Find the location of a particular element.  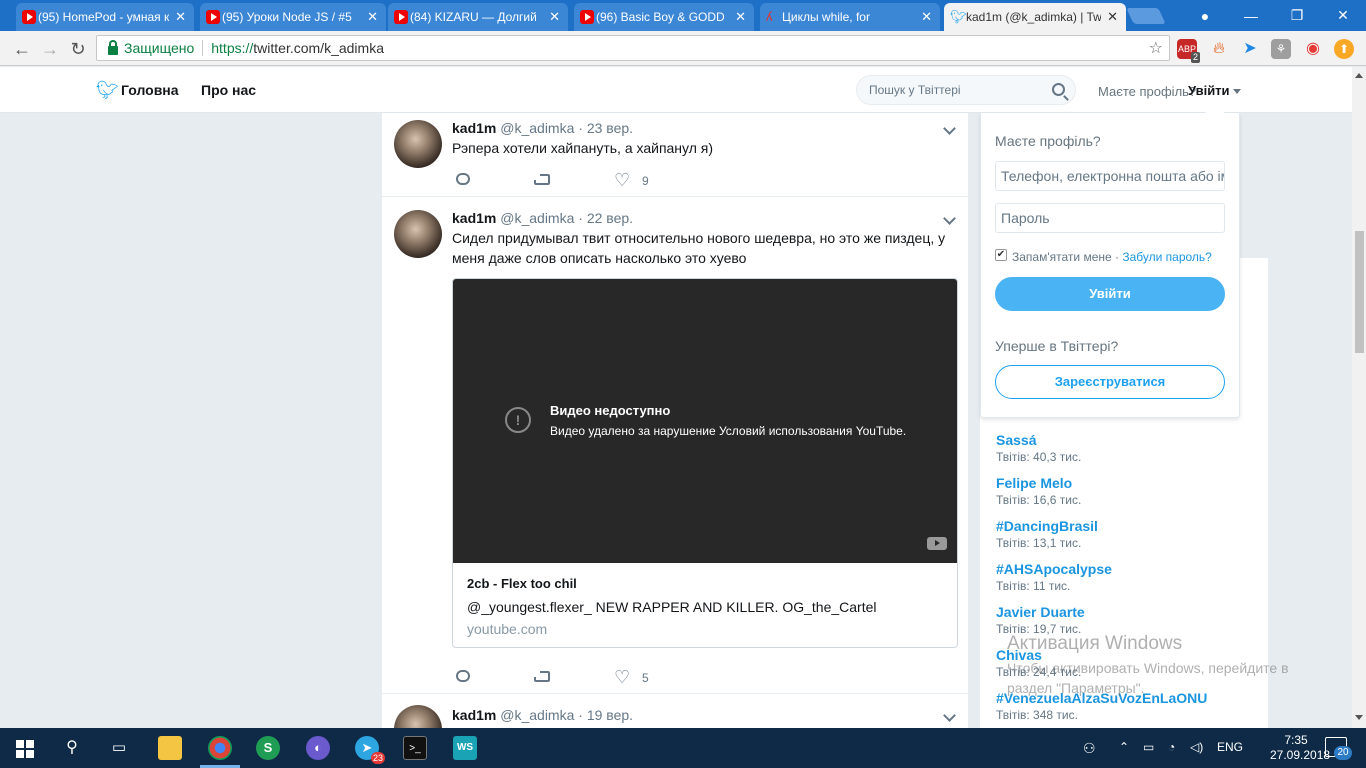

profile-icon: ● is located at coordinates (1205, 15).